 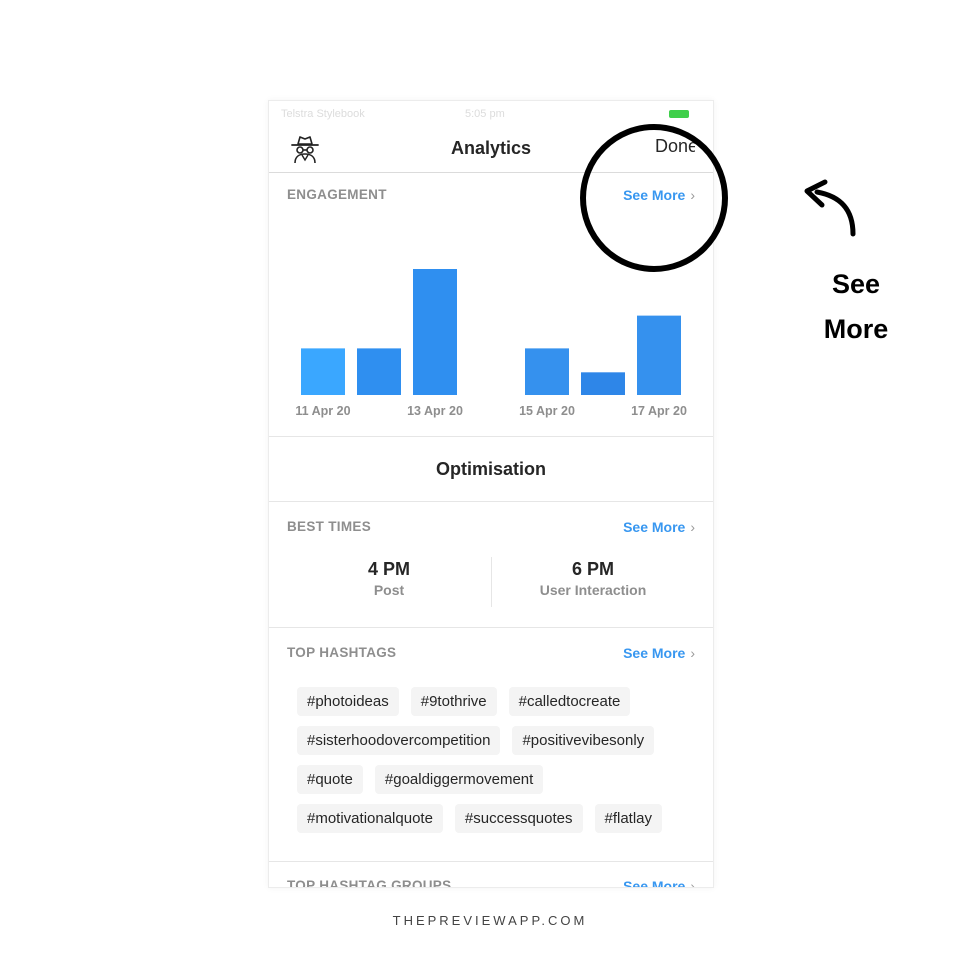 What do you see at coordinates (654, 198) in the screenshot?
I see `highlight-circle` at bounding box center [654, 198].